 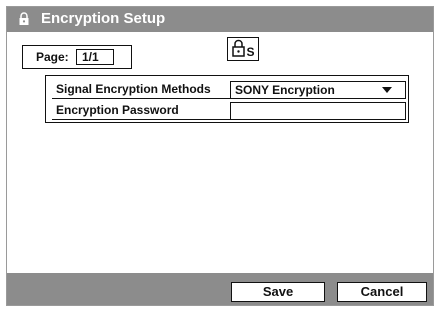 I want to click on signal-encryption-methods-label: Signal Encryption Methods, so click(x=133, y=89).